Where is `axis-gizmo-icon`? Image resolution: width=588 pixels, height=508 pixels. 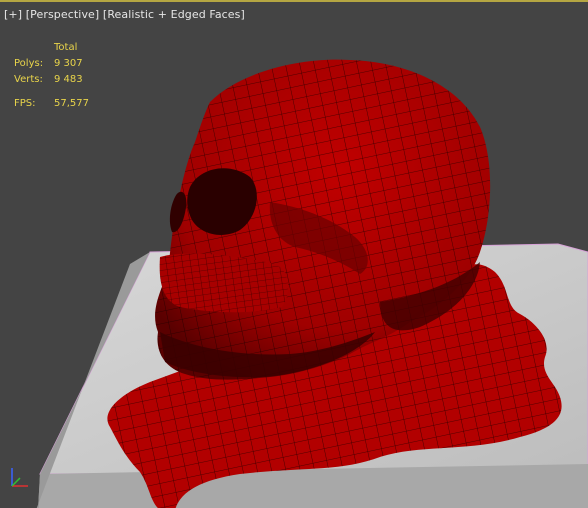
axis-gizmo-icon is located at coordinates (19, 477).